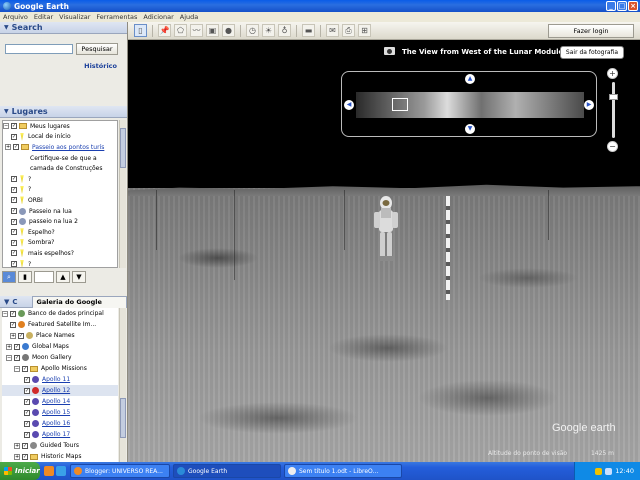  I want to click on task-google-earth: Google Earth, so click(227, 471).